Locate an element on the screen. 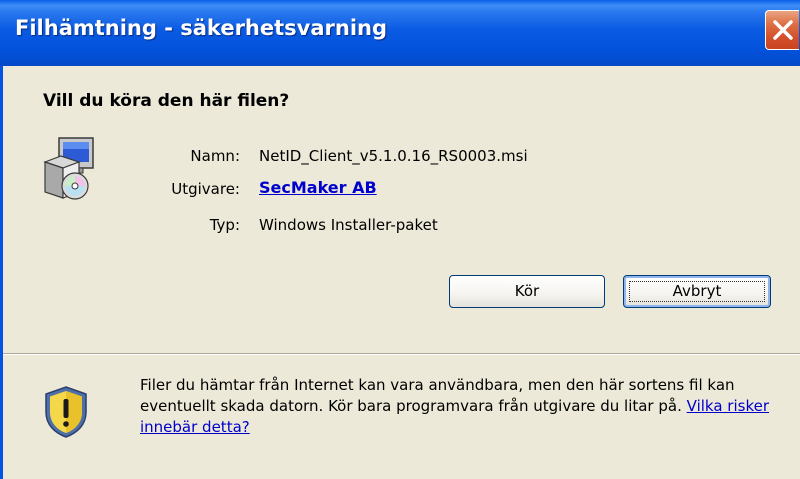 The height and width of the screenshot is (479, 800). title-bar: Filhämtning - säkerhetsvarning is located at coordinates (400, 33).